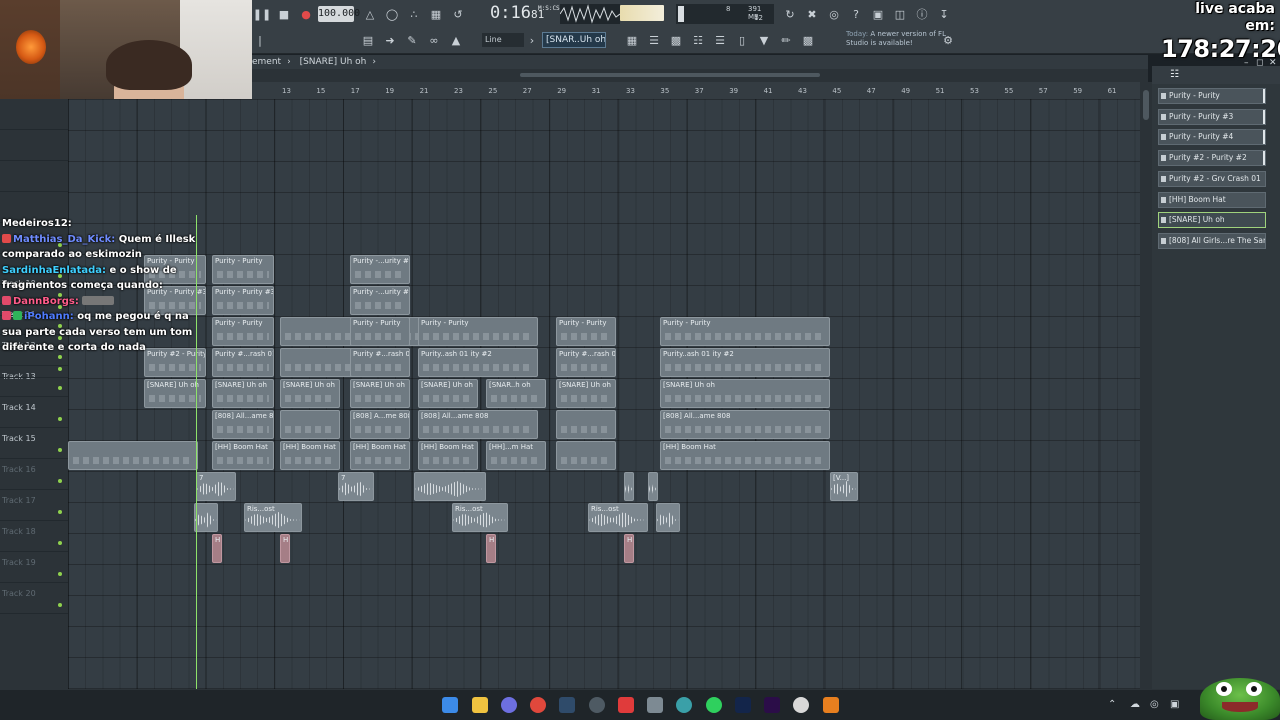 This screenshot has width=1280, height=720. I want to click on premiere-icon, so click(772, 705).